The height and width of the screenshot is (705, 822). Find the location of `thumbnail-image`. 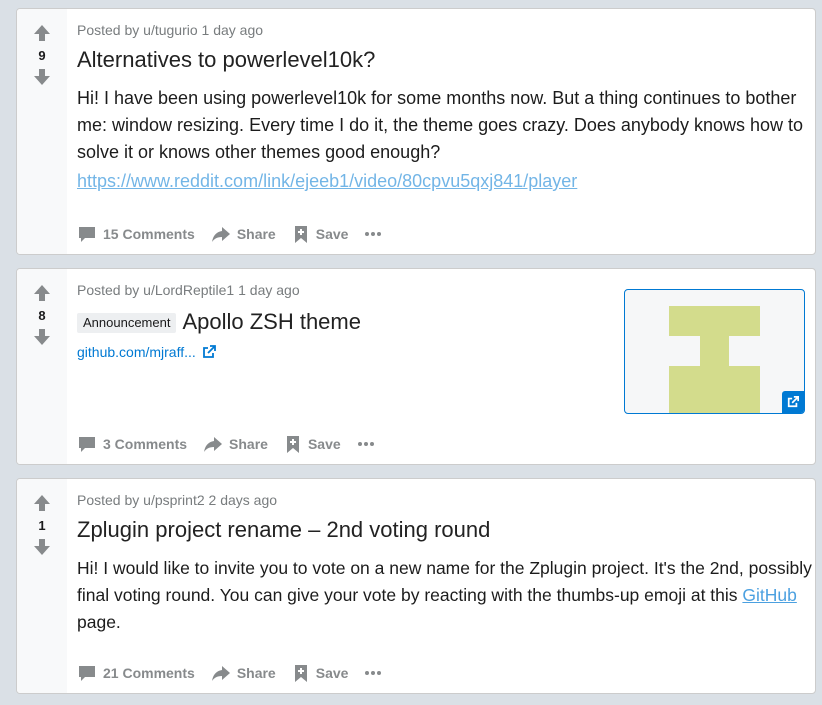

thumbnail-image is located at coordinates (714, 359).